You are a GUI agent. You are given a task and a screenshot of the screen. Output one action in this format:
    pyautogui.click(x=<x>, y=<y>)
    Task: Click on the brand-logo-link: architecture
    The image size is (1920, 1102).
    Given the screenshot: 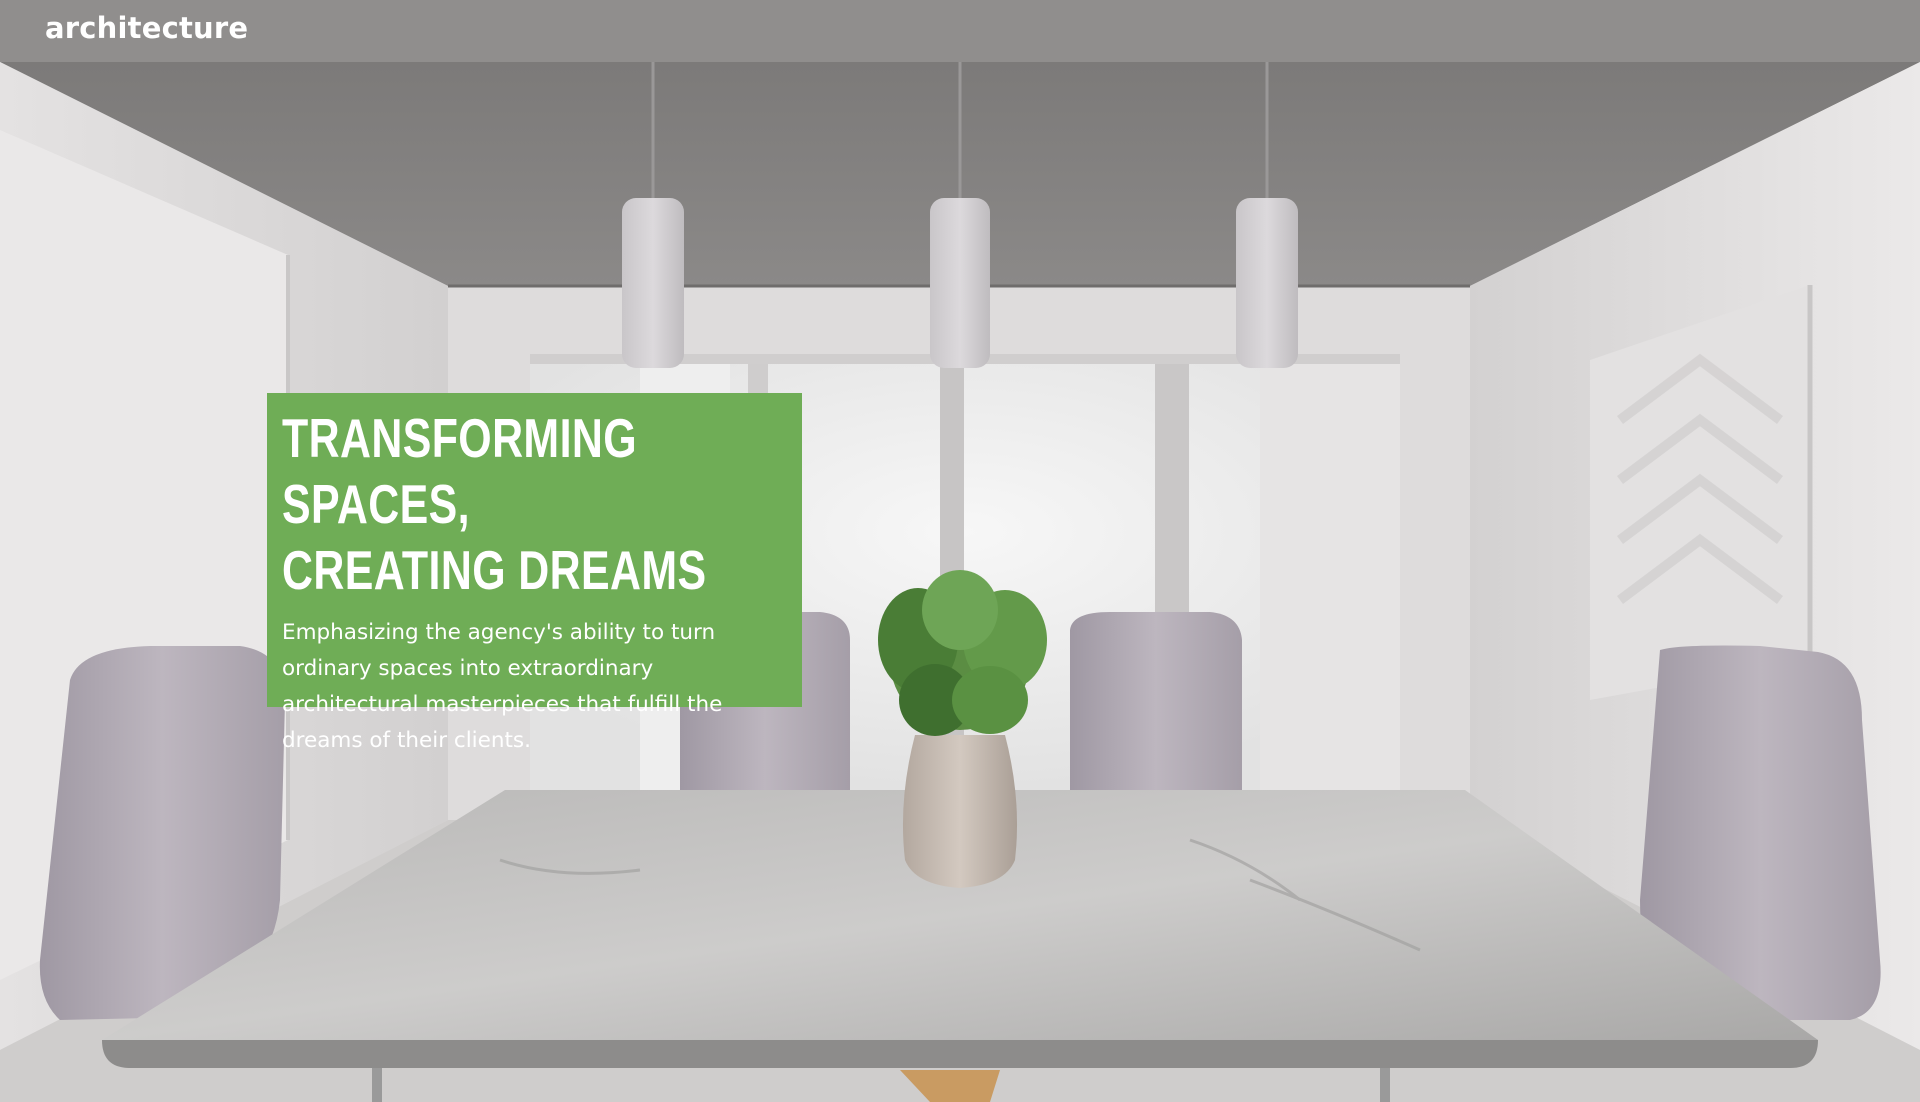 What is the action you would take?
    pyautogui.click(x=146, y=28)
    